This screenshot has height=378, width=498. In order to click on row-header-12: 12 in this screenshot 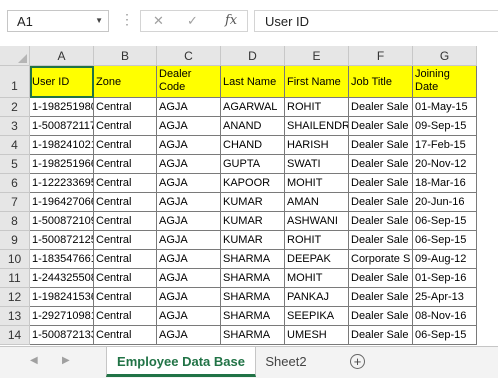, I will do `click(15, 297)`.